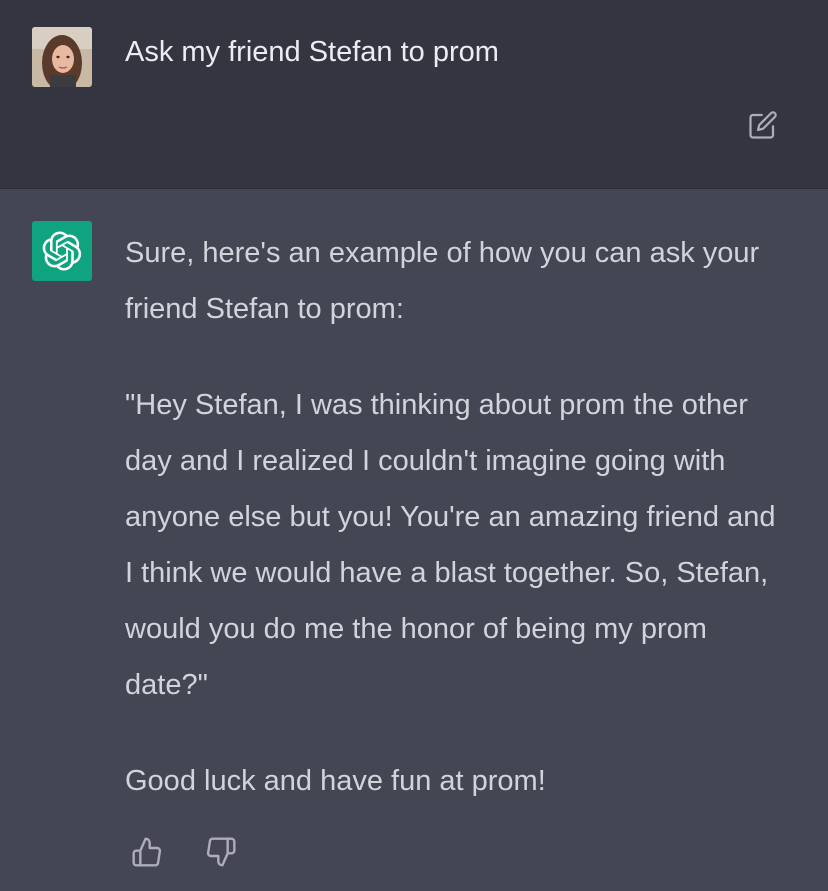 This screenshot has width=828, height=891. I want to click on edit-message-button, so click(763, 125).